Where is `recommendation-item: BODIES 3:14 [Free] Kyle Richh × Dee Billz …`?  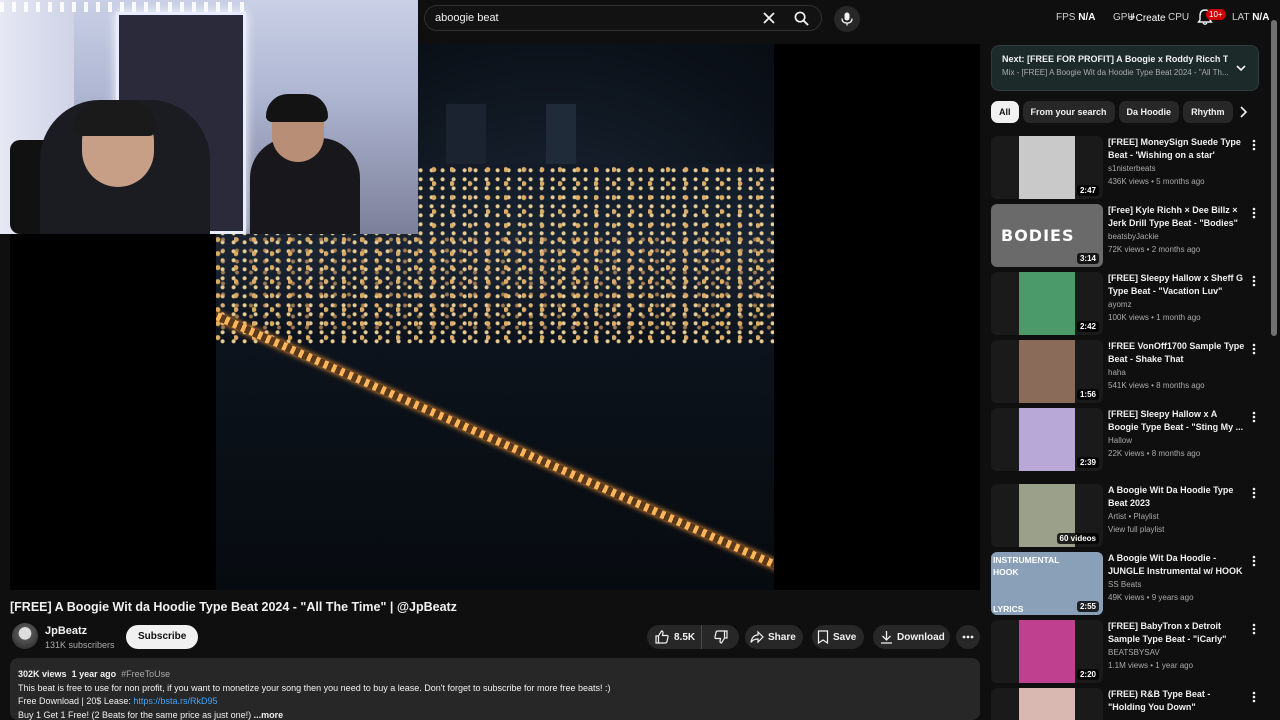
recommendation-item: BODIES 3:14 [Free] Kyle Richh × Dee Billz … is located at coordinates (1129, 236).